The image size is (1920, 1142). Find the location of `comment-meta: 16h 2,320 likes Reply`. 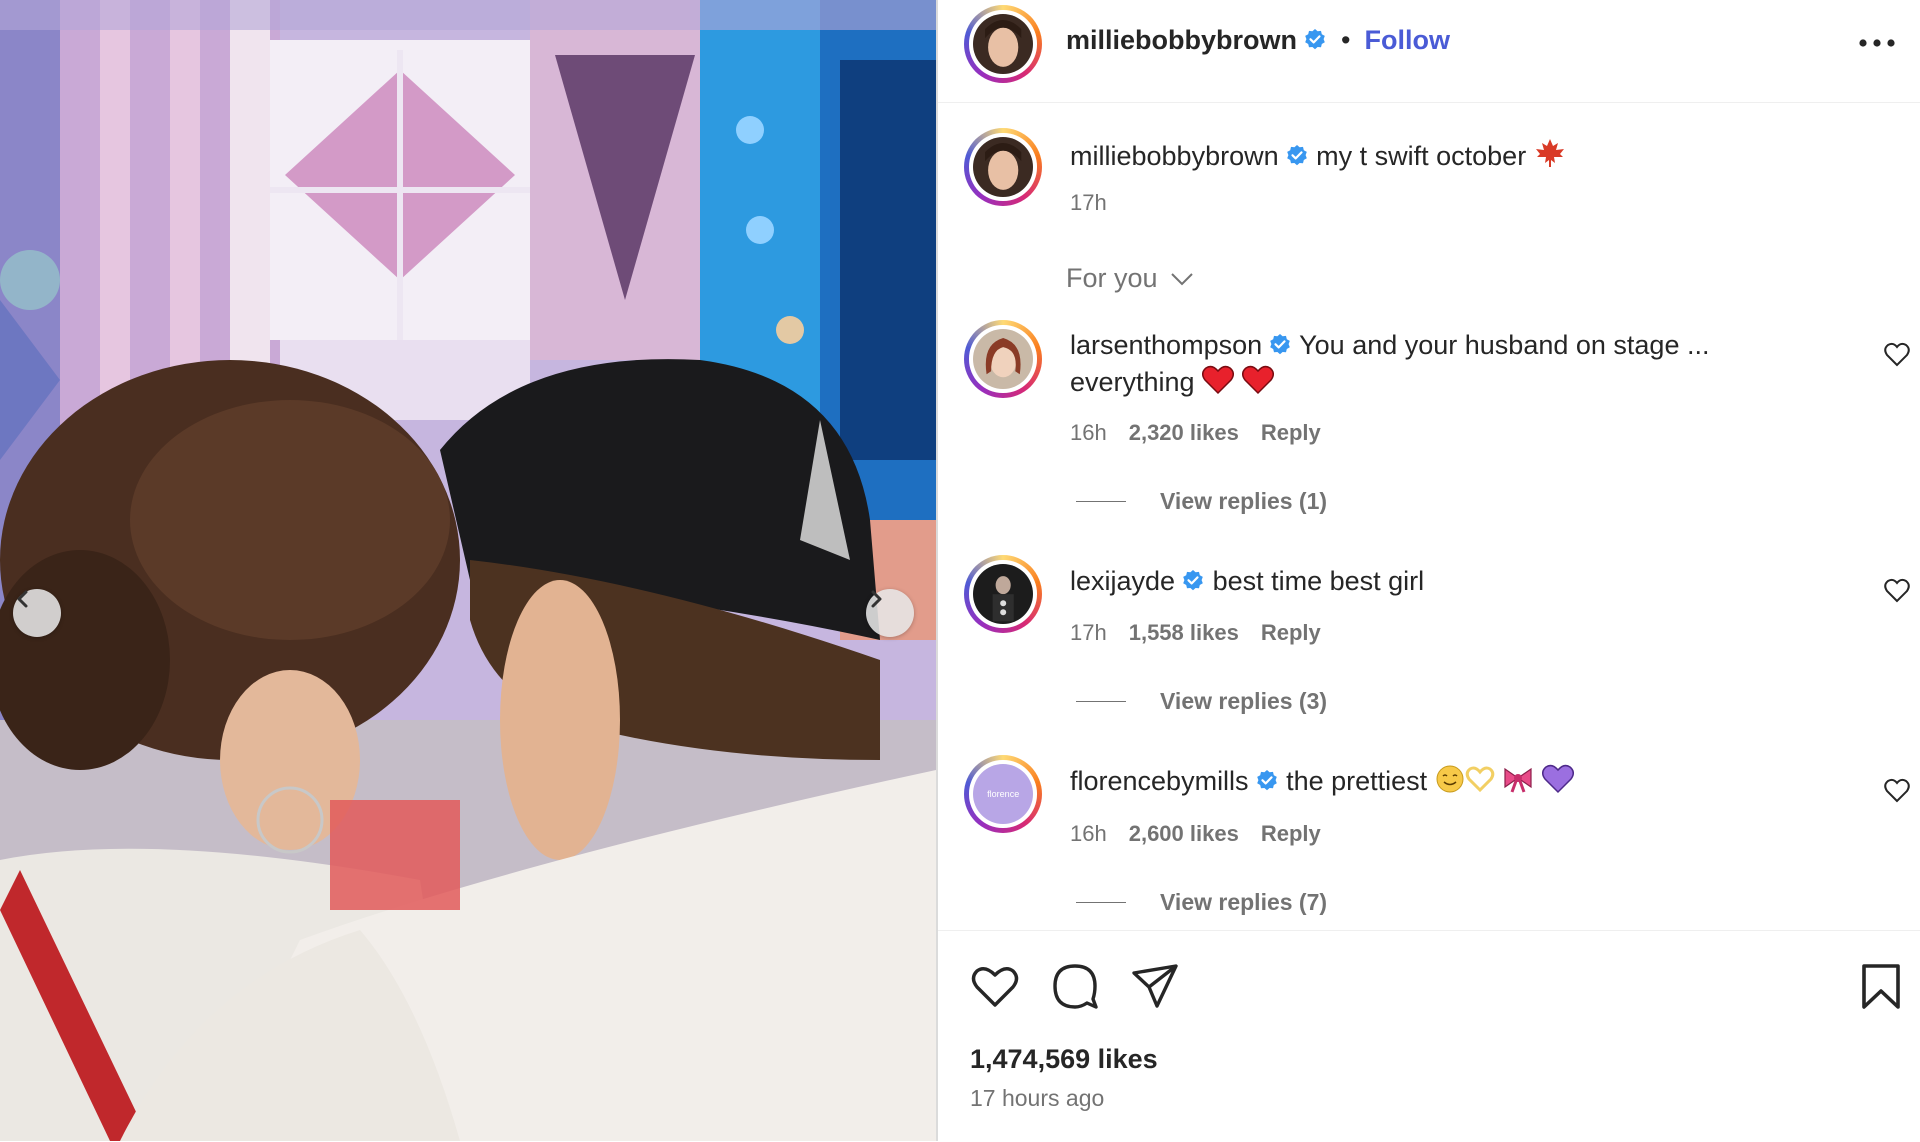

comment-meta: 16h 2,320 likes Reply is located at coordinates (1206, 433).